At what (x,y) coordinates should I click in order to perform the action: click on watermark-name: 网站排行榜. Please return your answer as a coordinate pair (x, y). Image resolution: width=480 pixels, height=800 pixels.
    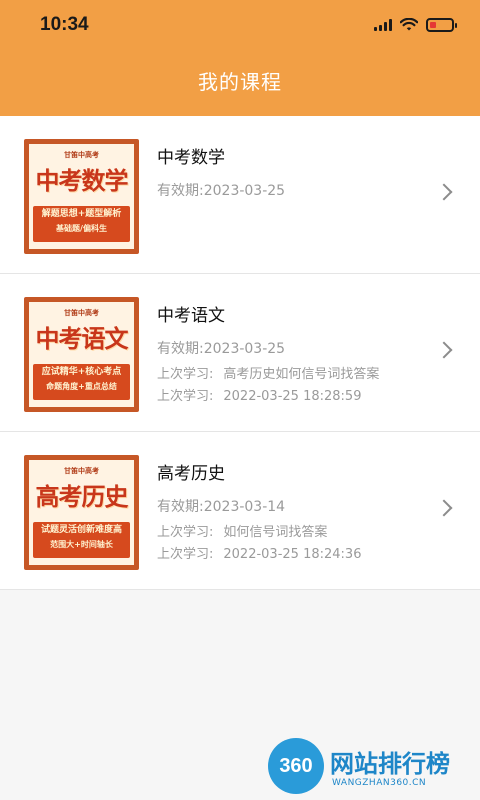
    Looking at the image, I should click on (390, 764).